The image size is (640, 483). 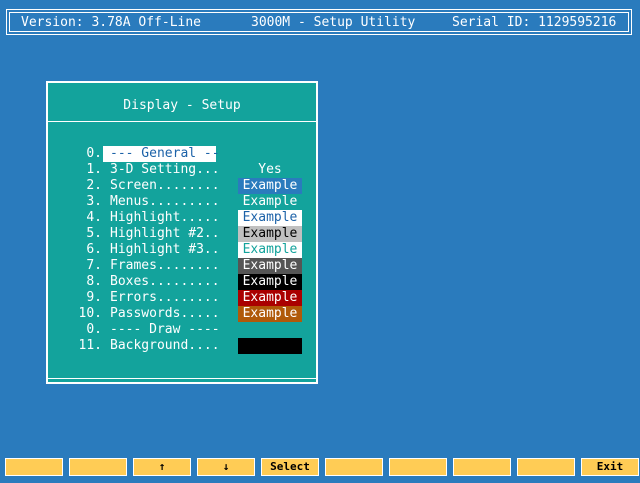 I want to click on app-title: 3000M - Setup Utility, so click(x=333, y=22).